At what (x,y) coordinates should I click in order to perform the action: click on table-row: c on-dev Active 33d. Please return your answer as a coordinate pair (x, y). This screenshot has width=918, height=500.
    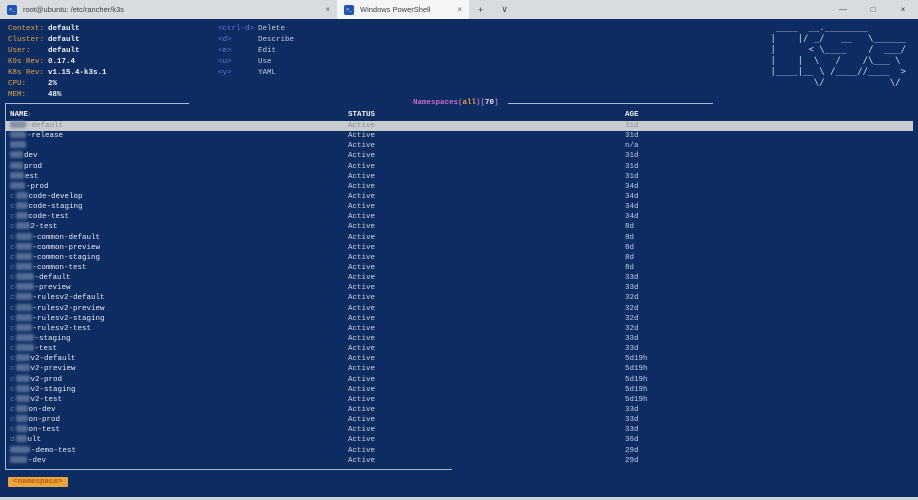
    Looking at the image, I should click on (459, 409).